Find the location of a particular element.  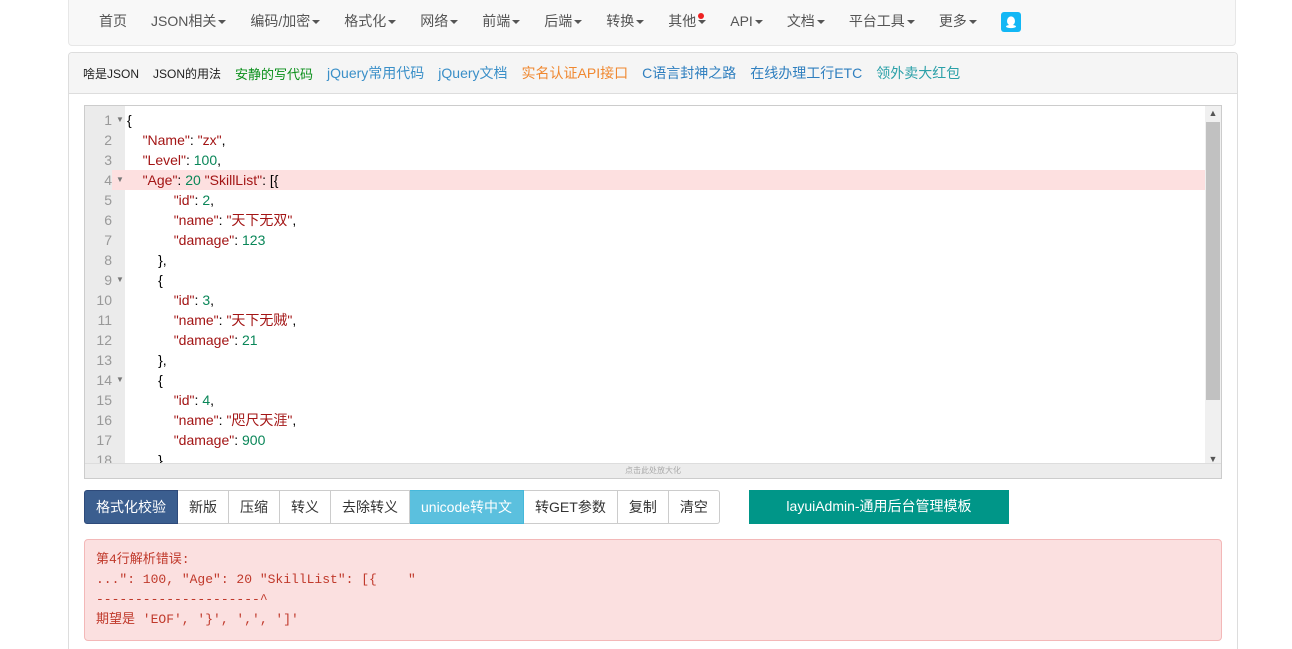

nav-item-7: 转换 is located at coordinates (625, 22).